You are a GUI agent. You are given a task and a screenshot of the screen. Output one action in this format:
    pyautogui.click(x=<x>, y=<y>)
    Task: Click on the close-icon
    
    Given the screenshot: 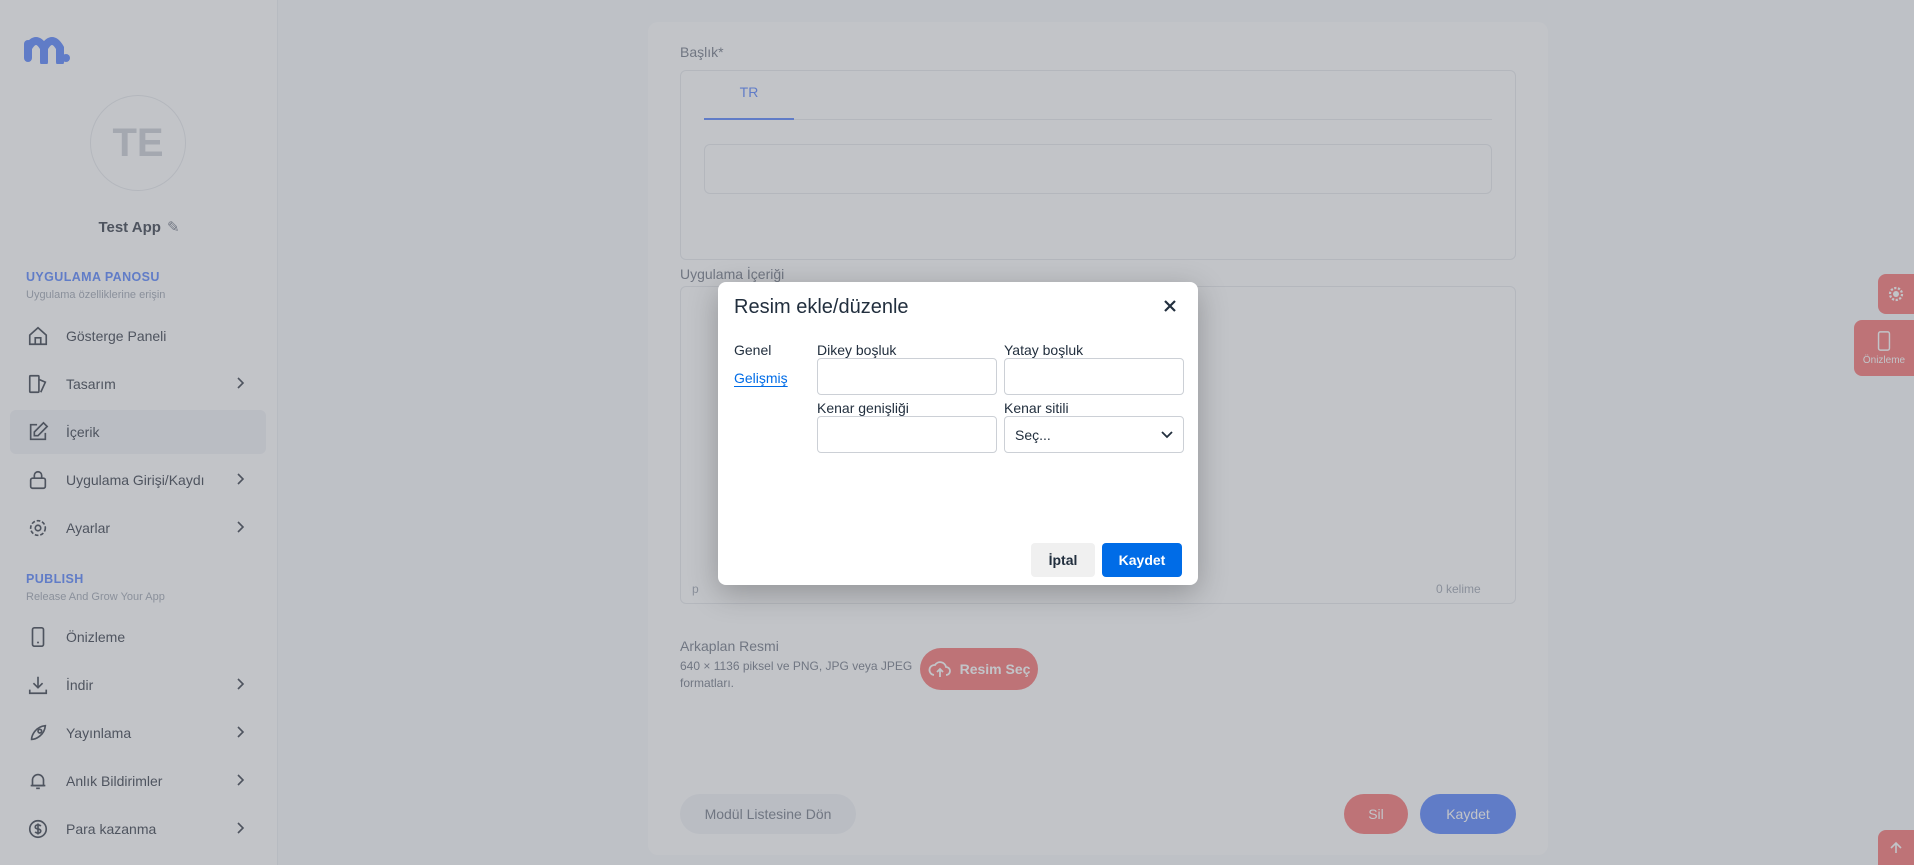 What is the action you would take?
    pyautogui.click(x=1170, y=306)
    